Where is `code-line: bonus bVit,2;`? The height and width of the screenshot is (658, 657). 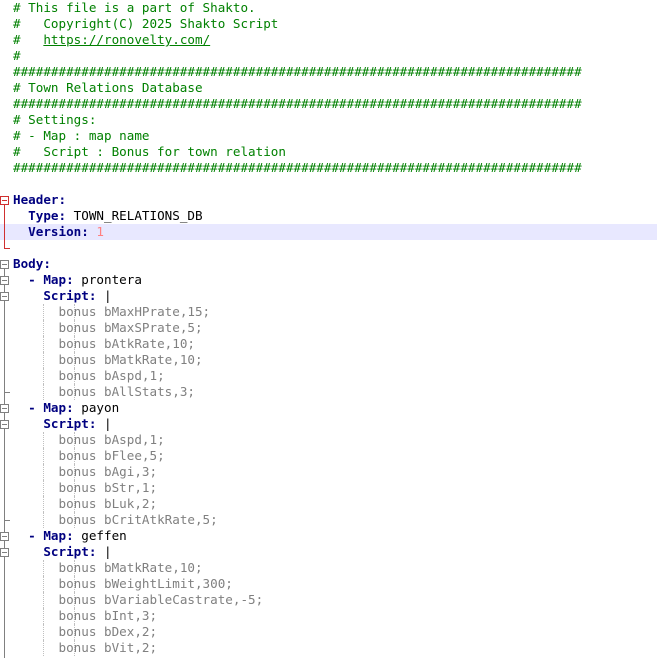
code-line: bonus bVit,2; is located at coordinates (328, 648).